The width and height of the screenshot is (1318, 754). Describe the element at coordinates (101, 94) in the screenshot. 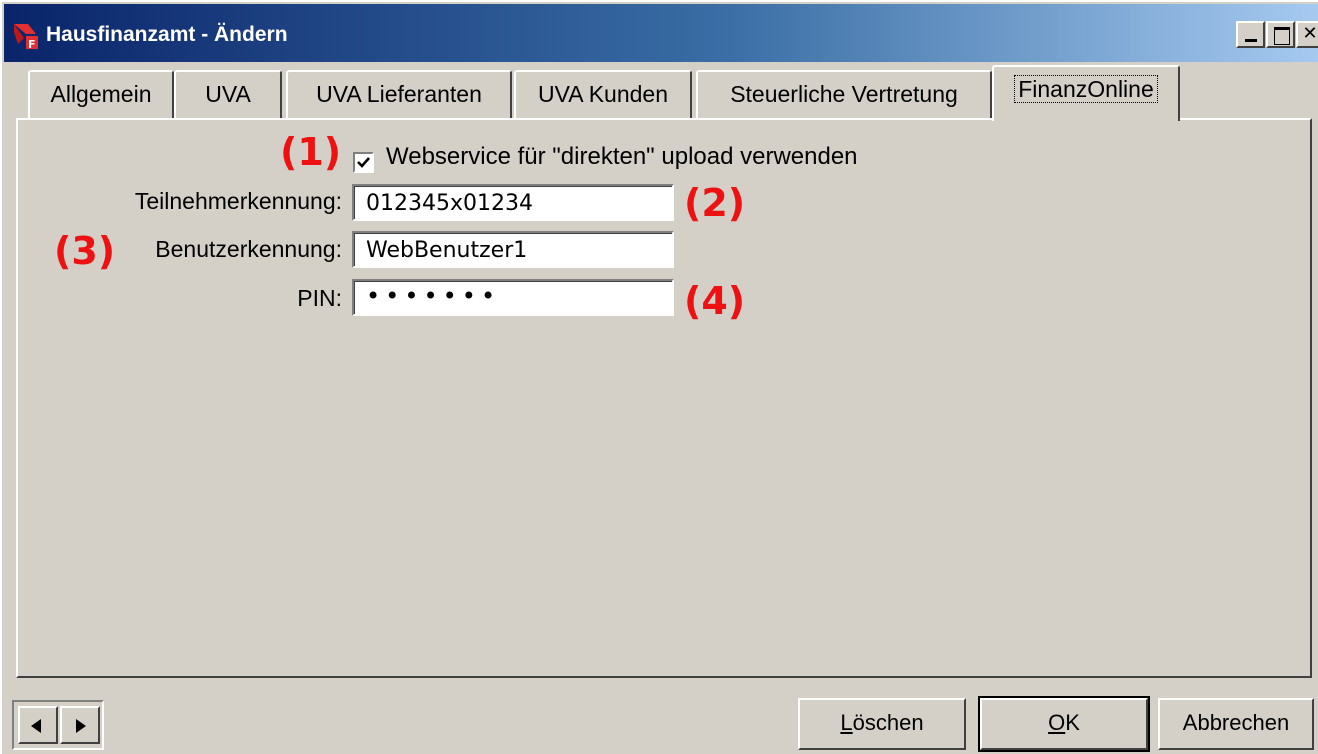

I see `tab-allgemein: Allgemein` at that location.